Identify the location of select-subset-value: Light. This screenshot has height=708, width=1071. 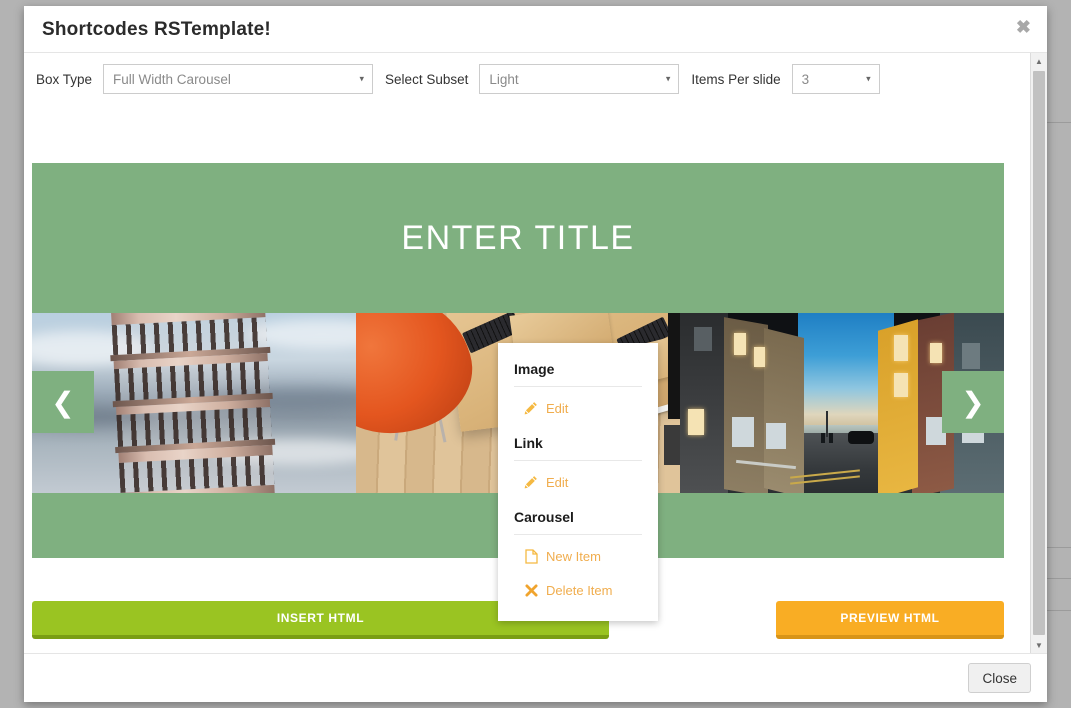
(504, 79).